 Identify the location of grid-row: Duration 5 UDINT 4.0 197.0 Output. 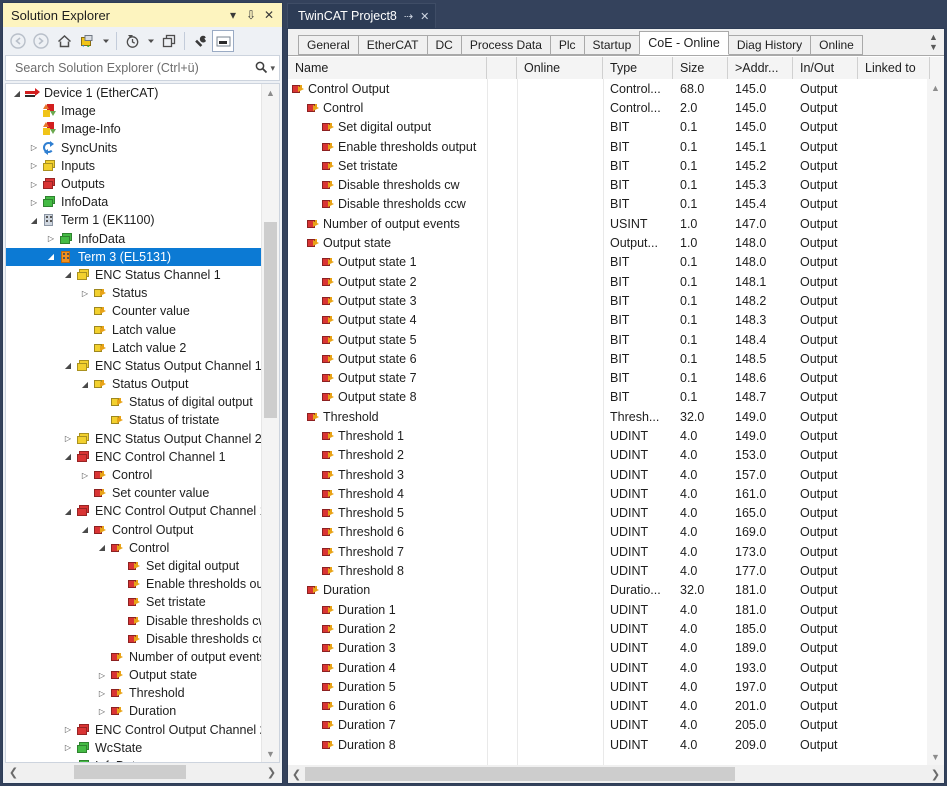
(607, 686).